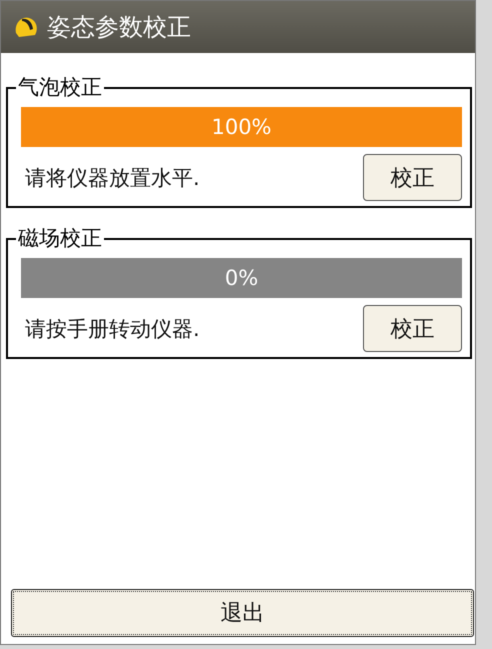 The width and height of the screenshot is (492, 649). What do you see at coordinates (242, 613) in the screenshot?
I see `exit-button: 退出` at bounding box center [242, 613].